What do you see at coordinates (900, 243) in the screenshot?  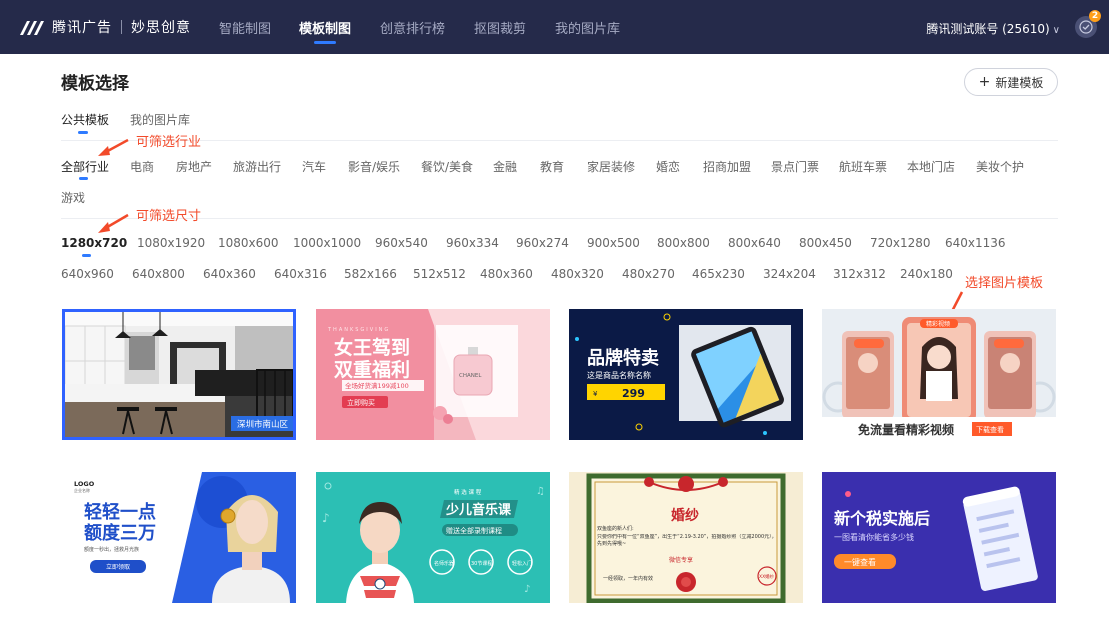 I see `filter-size: 720x1280` at bounding box center [900, 243].